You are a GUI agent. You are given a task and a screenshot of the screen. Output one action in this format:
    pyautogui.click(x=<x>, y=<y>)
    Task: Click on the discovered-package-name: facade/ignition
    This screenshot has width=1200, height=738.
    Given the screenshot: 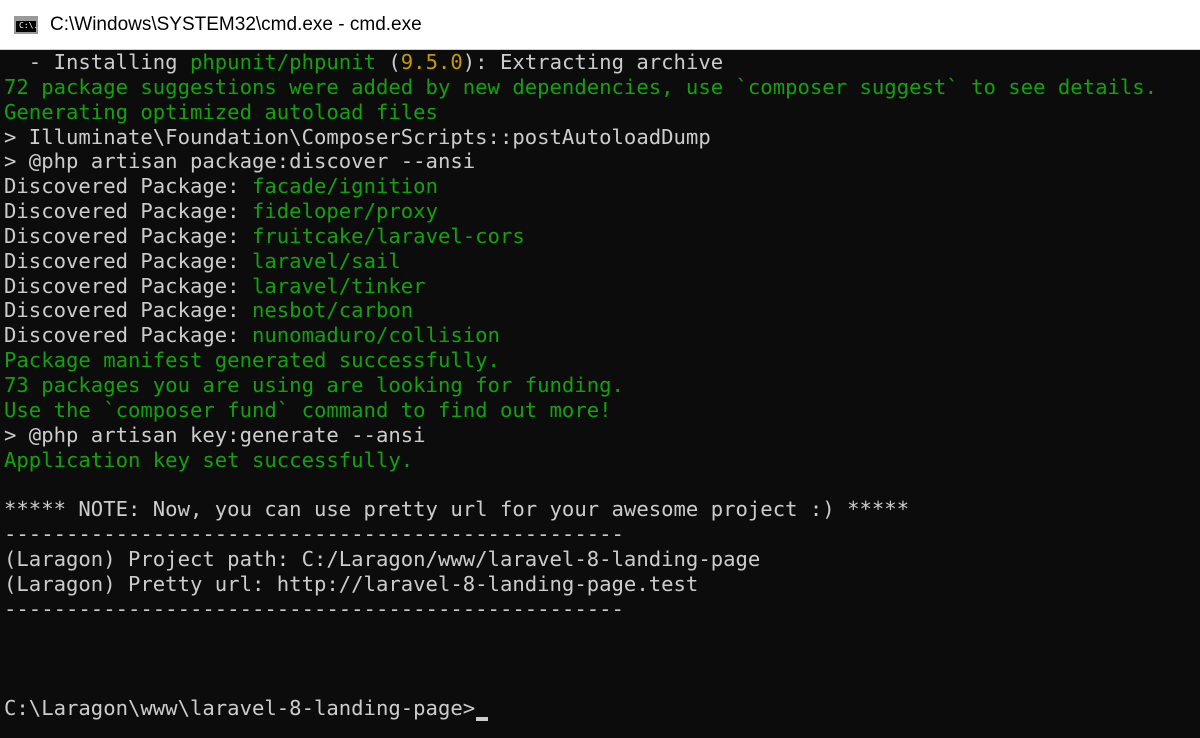 What is the action you would take?
    pyautogui.click(x=344, y=186)
    